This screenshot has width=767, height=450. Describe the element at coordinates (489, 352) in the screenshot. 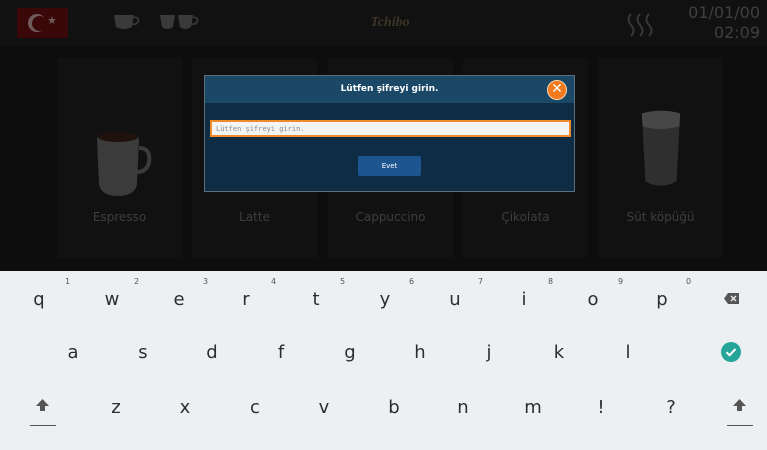

I see `key-label: j` at that location.